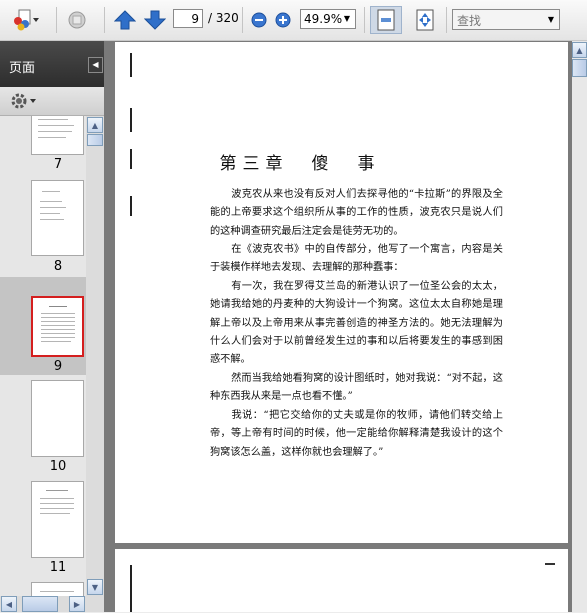 The image size is (587, 613). I want to click on zoom-in-button, so click(283, 20).